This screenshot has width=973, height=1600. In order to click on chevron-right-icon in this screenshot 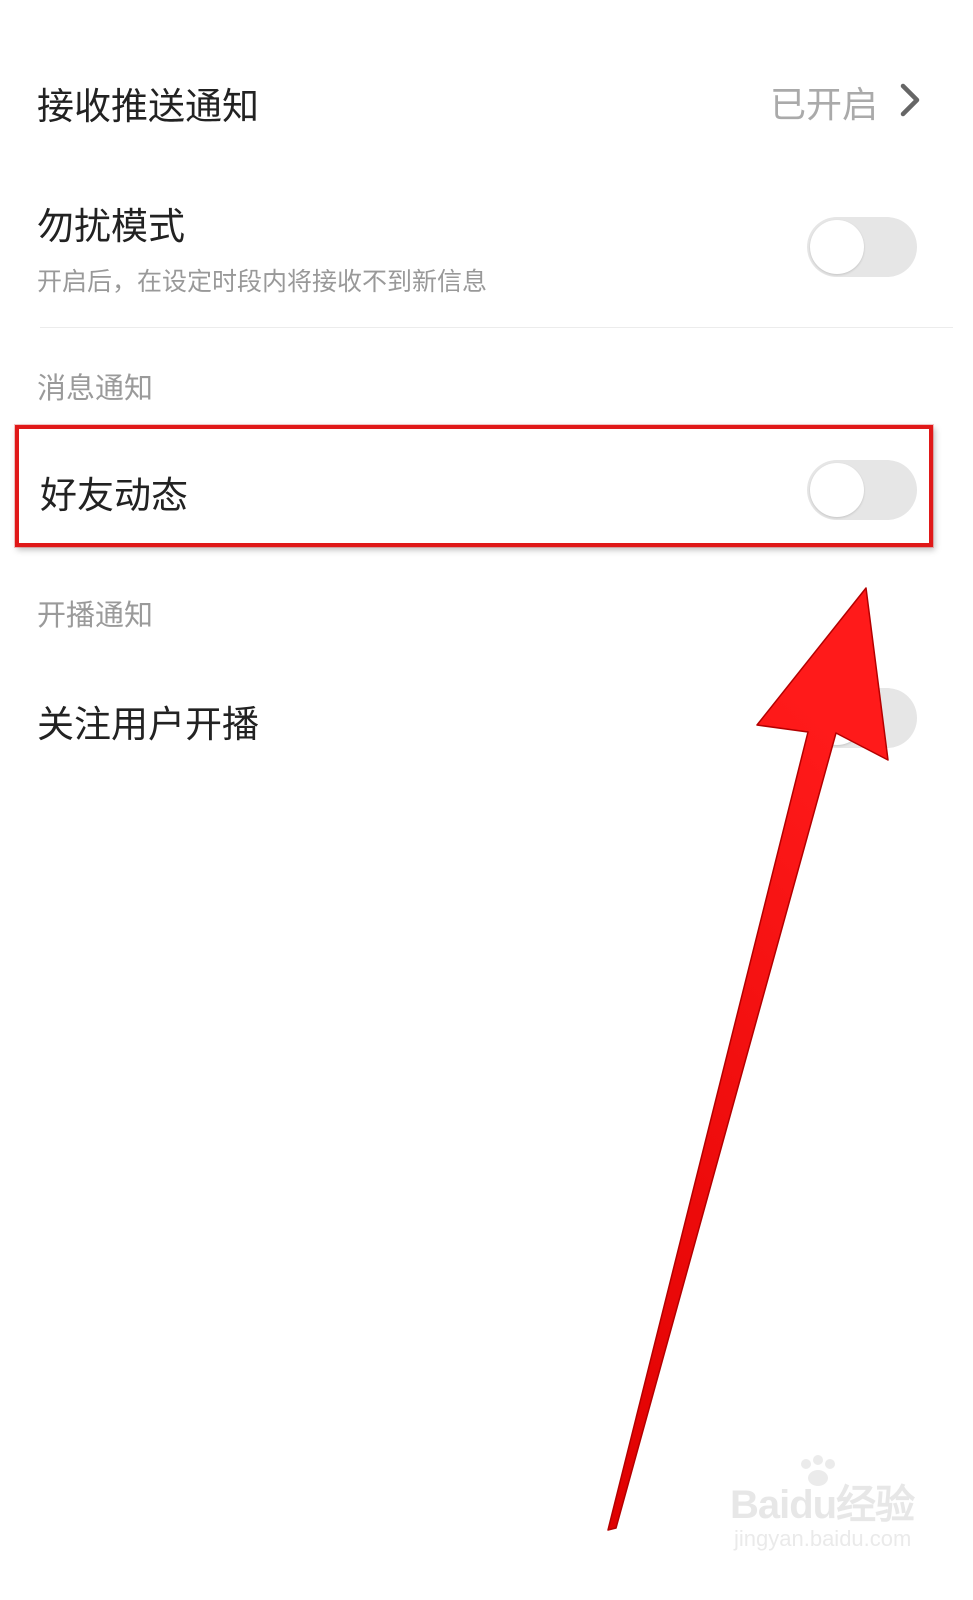, I will do `click(910, 100)`.